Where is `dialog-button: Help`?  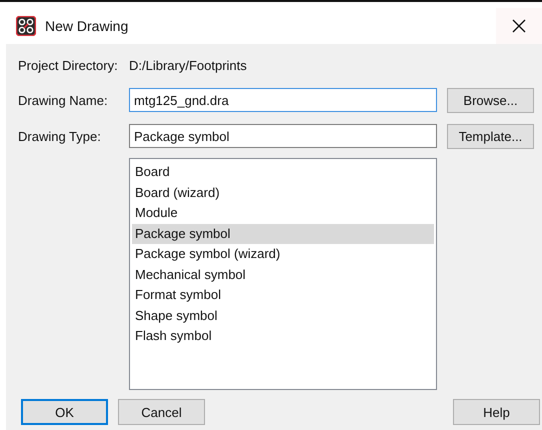 dialog-button: Help is located at coordinates (496, 412).